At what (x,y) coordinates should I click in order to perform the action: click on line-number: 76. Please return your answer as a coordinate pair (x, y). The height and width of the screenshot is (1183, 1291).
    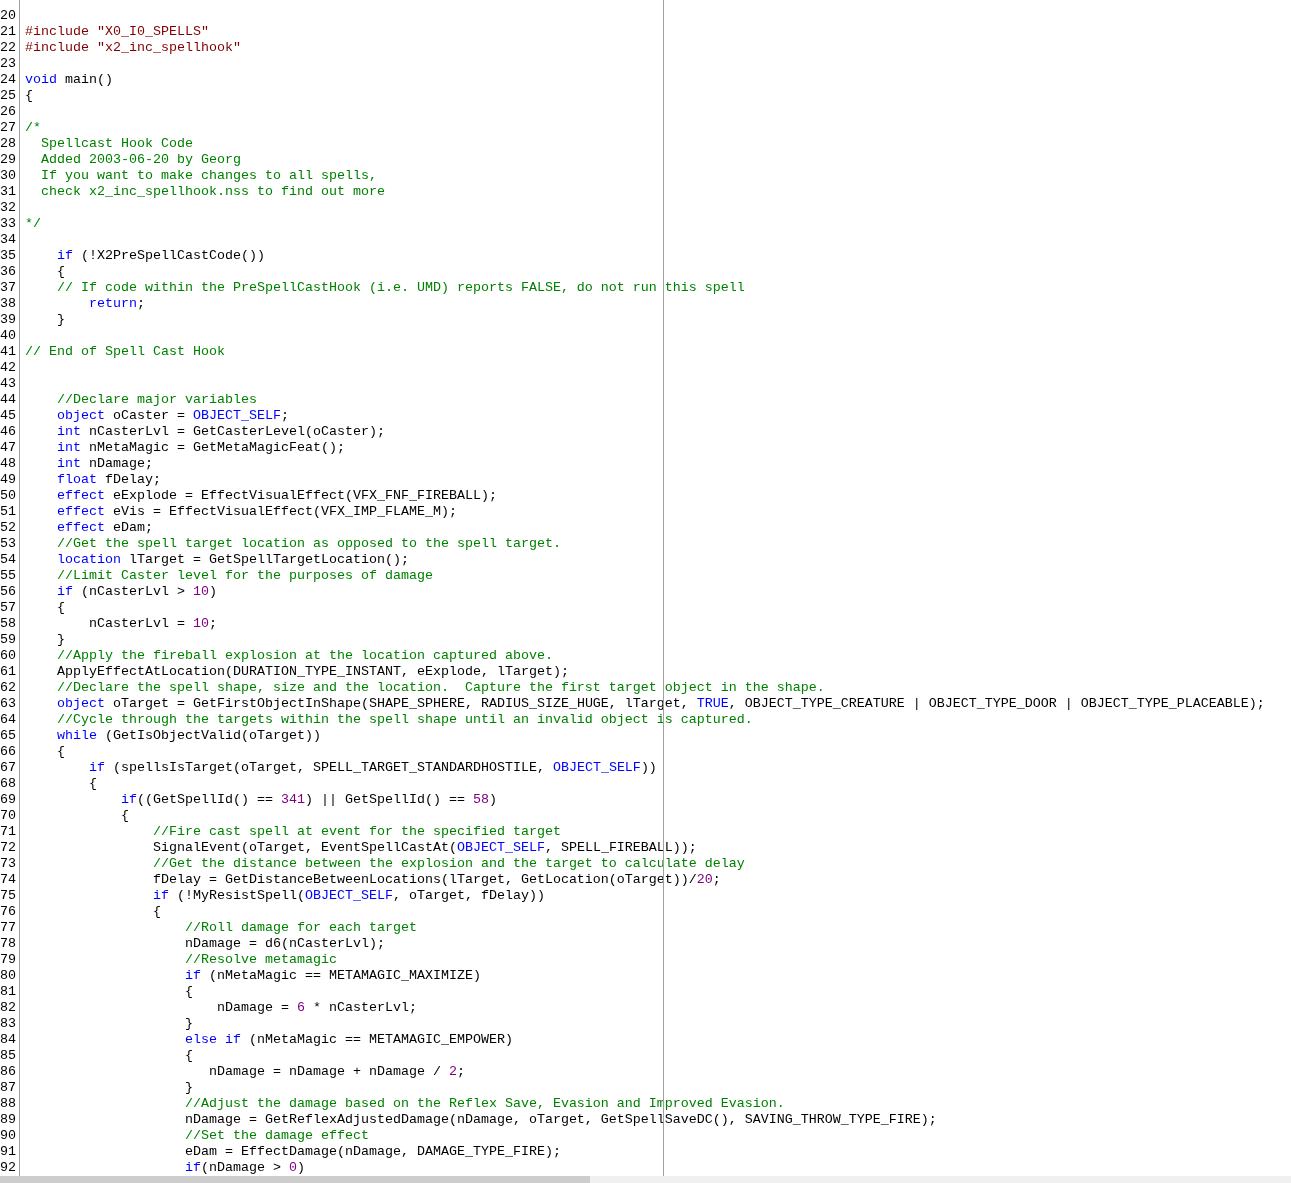
    Looking at the image, I should click on (10, 912).